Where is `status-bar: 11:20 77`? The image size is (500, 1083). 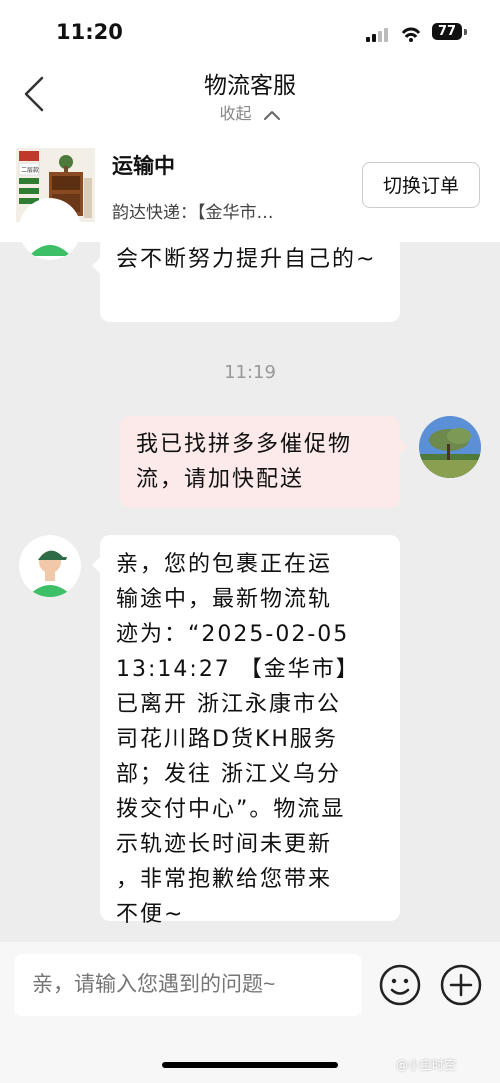
status-bar: 11:20 77 is located at coordinates (250, 31).